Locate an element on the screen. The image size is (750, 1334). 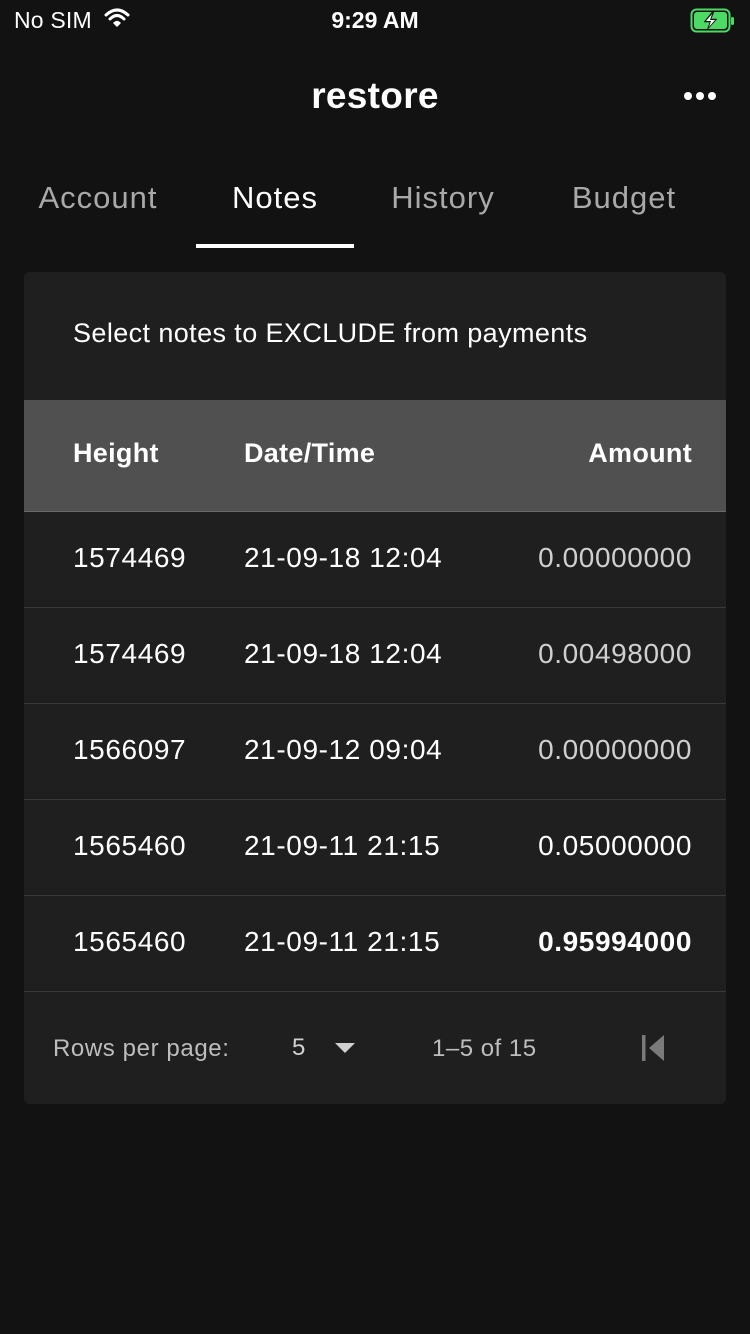
active-tab-indicator is located at coordinates (275, 246).